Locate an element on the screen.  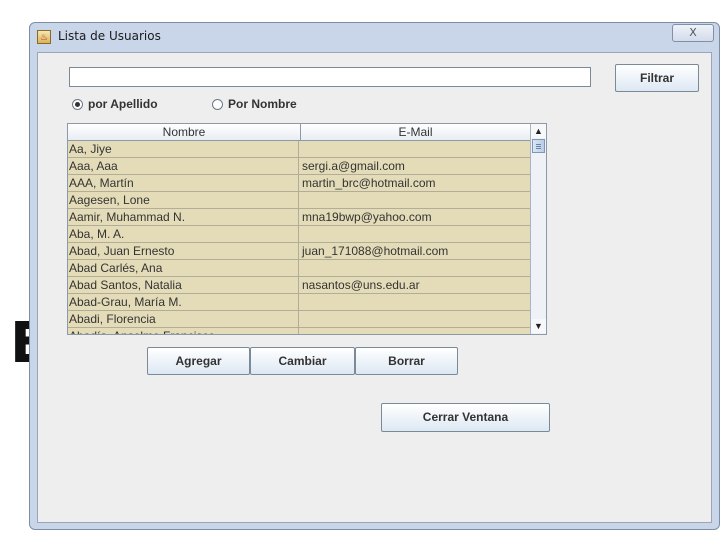
table-row: Abadi, Florencia is located at coordinates (299, 319).